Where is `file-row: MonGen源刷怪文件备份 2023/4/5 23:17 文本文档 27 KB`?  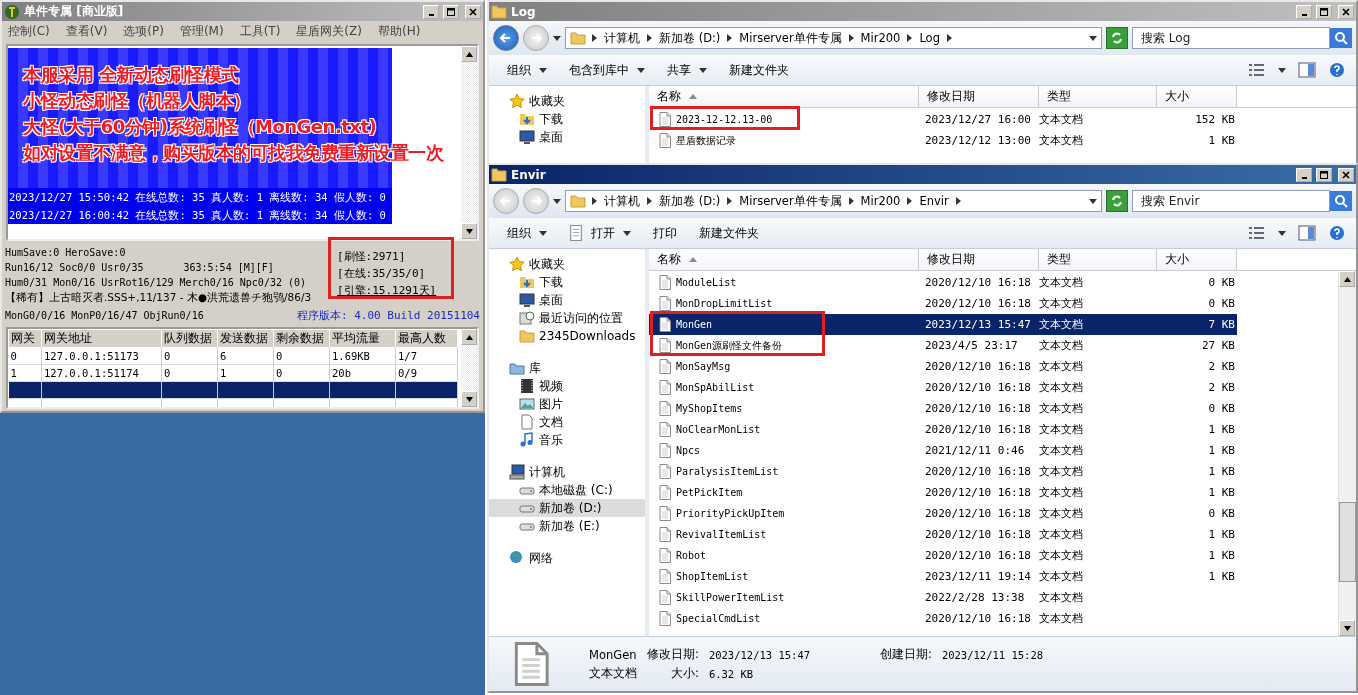 file-row: MonGen源刷怪文件备份 2023/4/5 23:17 文本文档 27 KB is located at coordinates (943, 345).